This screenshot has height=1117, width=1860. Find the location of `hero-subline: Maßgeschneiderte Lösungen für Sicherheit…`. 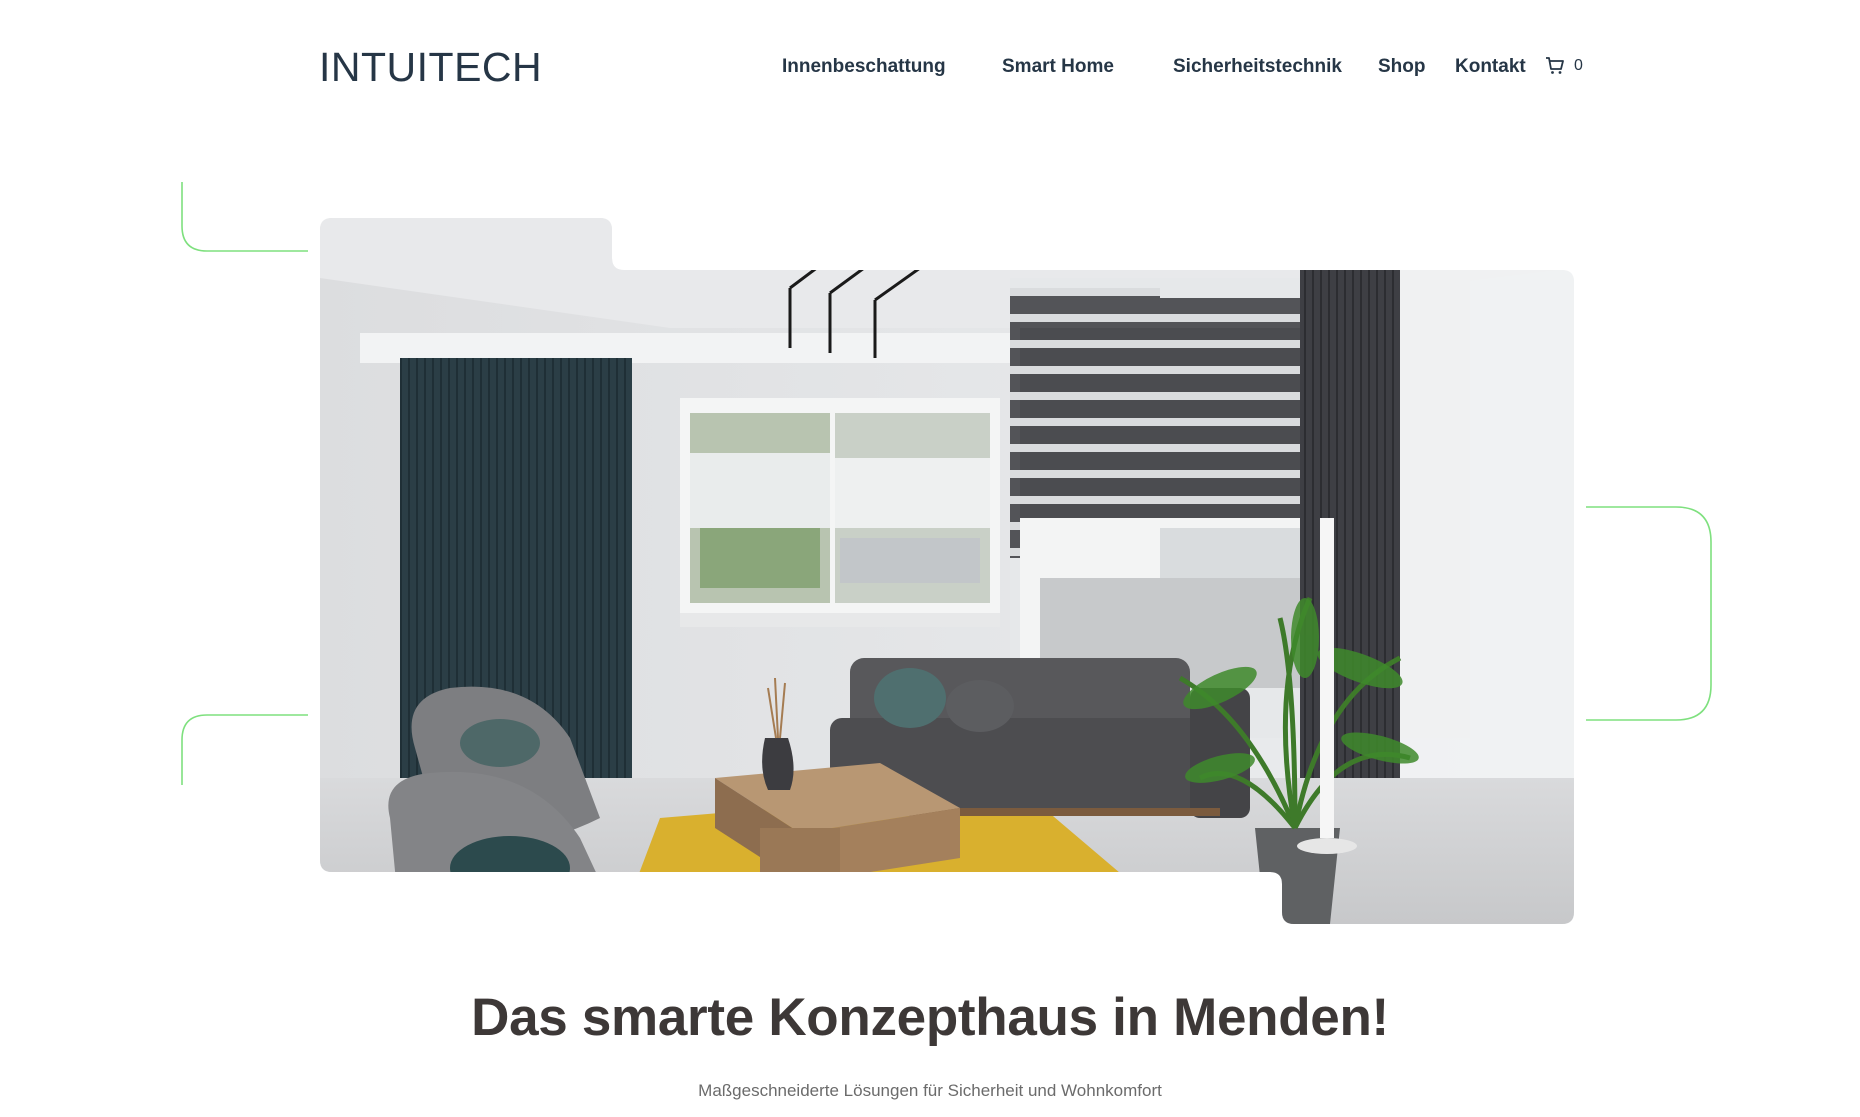

hero-subline: Maßgeschneiderte Lösungen für Sicherheit… is located at coordinates (930, 1090).